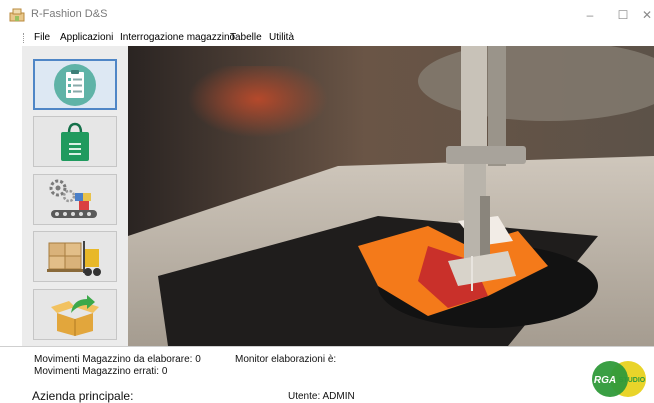 The image size is (654, 403). I want to click on menu-interrogazione-magazzino: Interrogazione magazzino, so click(177, 38).